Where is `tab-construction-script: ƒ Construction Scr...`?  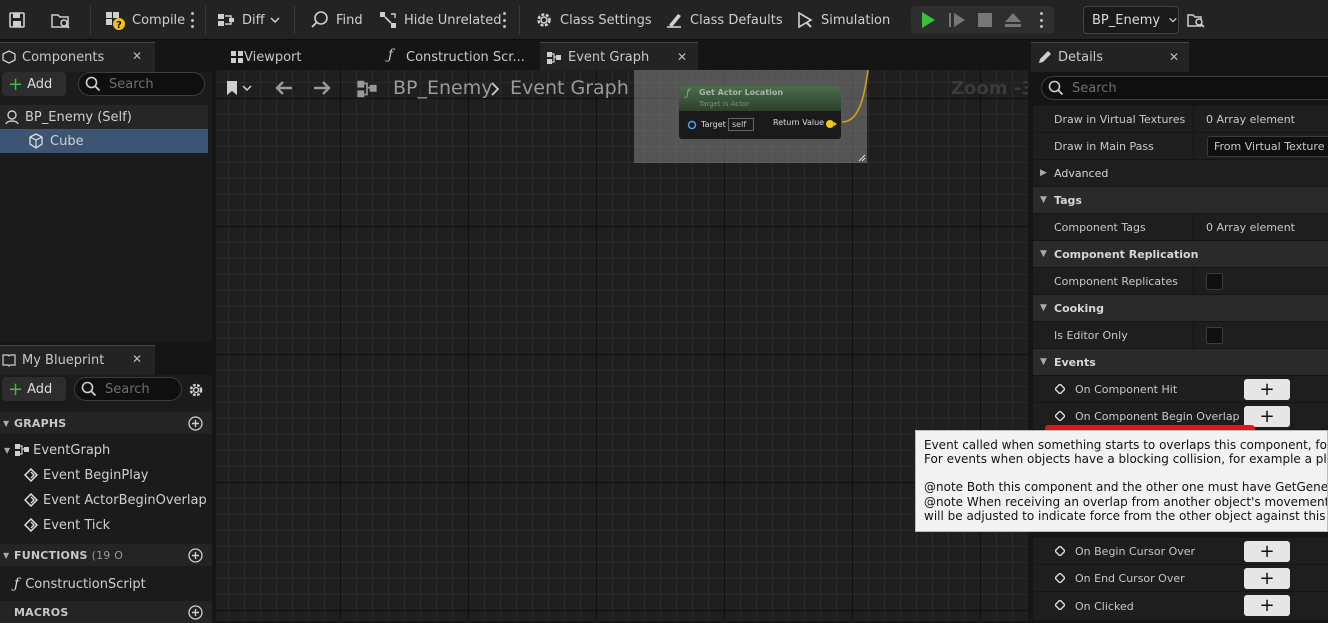
tab-construction-script: ƒ Construction Scr... is located at coordinates (459, 57).